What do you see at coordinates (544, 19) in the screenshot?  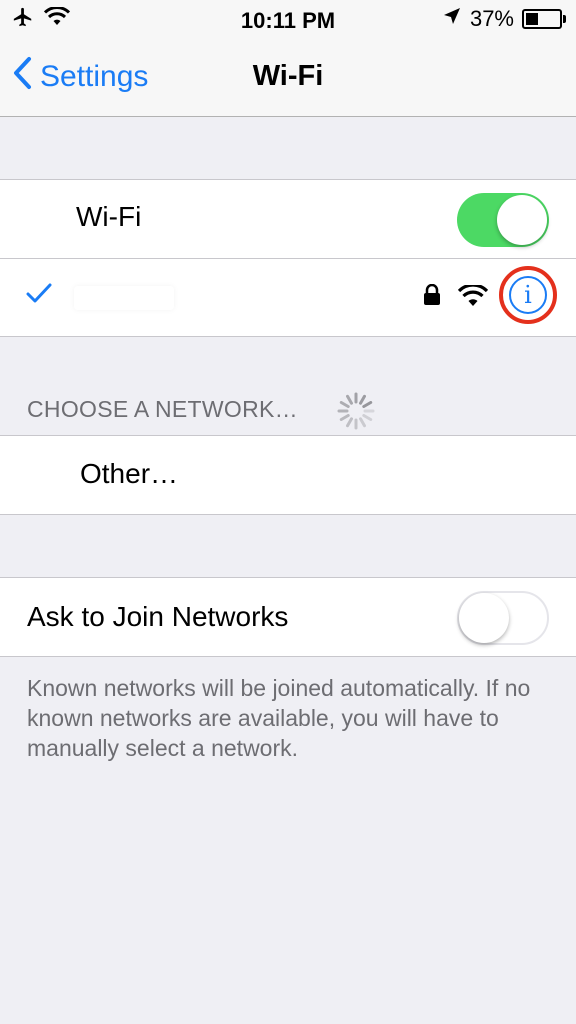 I see `battery-icon` at bounding box center [544, 19].